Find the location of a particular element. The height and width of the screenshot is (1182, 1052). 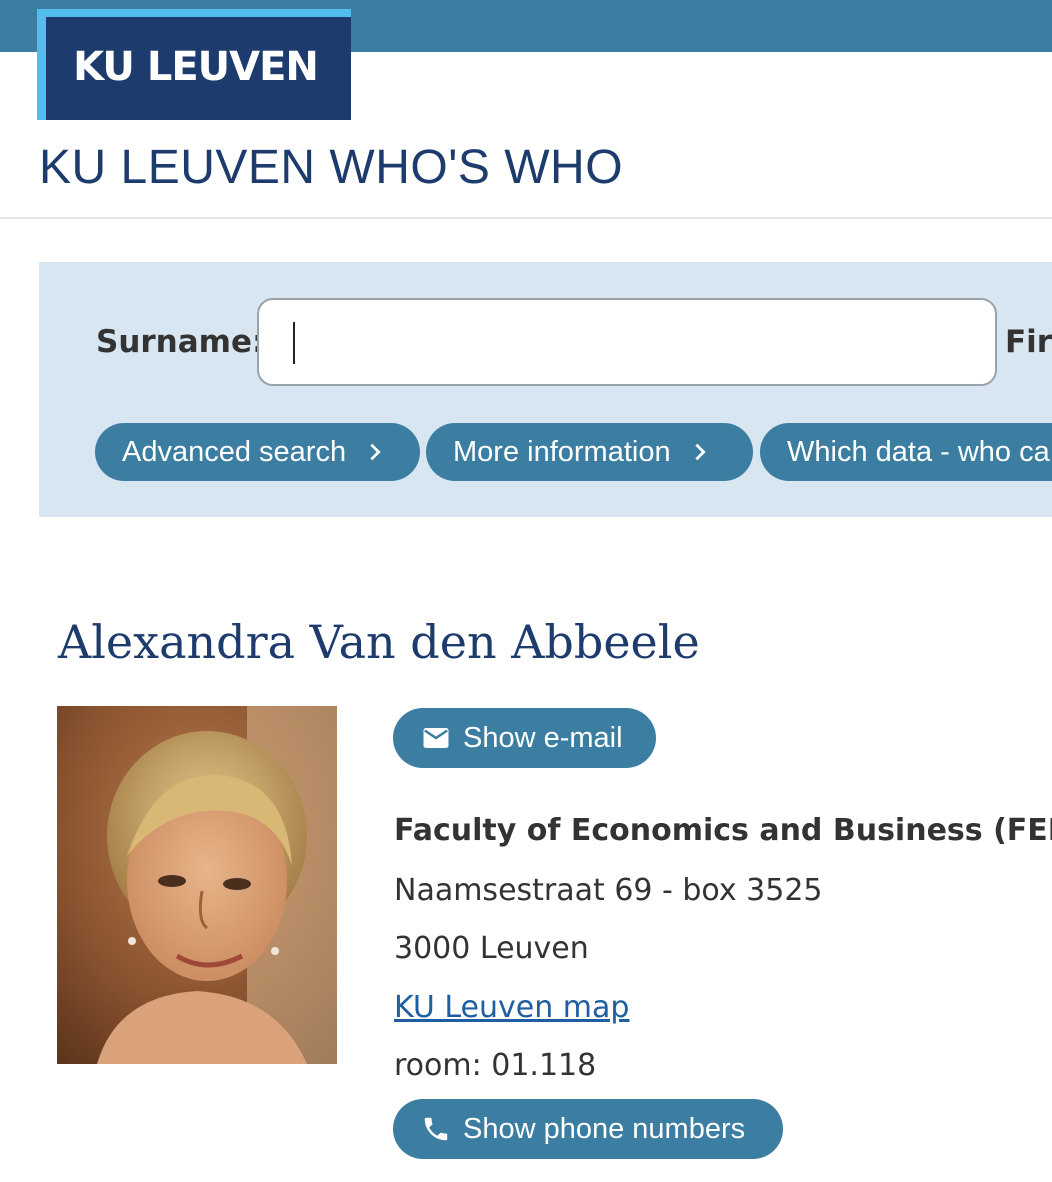

person-name: Alexandra Van den Abbeele is located at coordinates (379, 642).